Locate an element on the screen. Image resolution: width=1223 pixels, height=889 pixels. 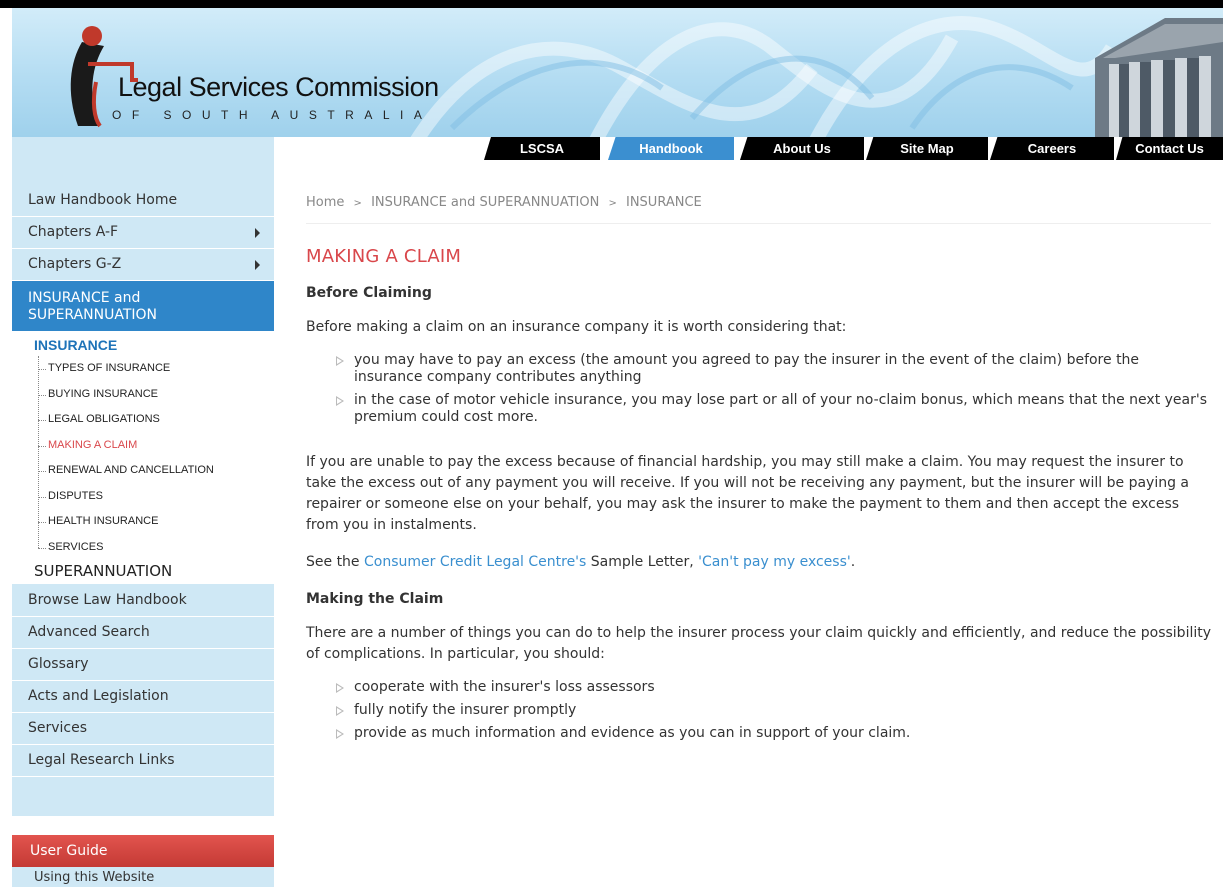
brand-subtitle: OF SOUTH AUSTRALIA is located at coordinates (272, 115).